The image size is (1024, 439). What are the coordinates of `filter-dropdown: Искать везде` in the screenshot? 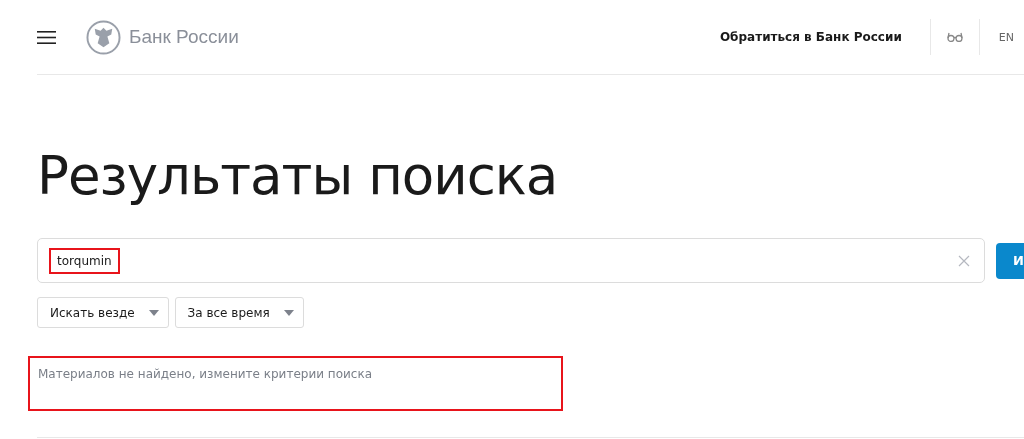 It's located at (103, 312).